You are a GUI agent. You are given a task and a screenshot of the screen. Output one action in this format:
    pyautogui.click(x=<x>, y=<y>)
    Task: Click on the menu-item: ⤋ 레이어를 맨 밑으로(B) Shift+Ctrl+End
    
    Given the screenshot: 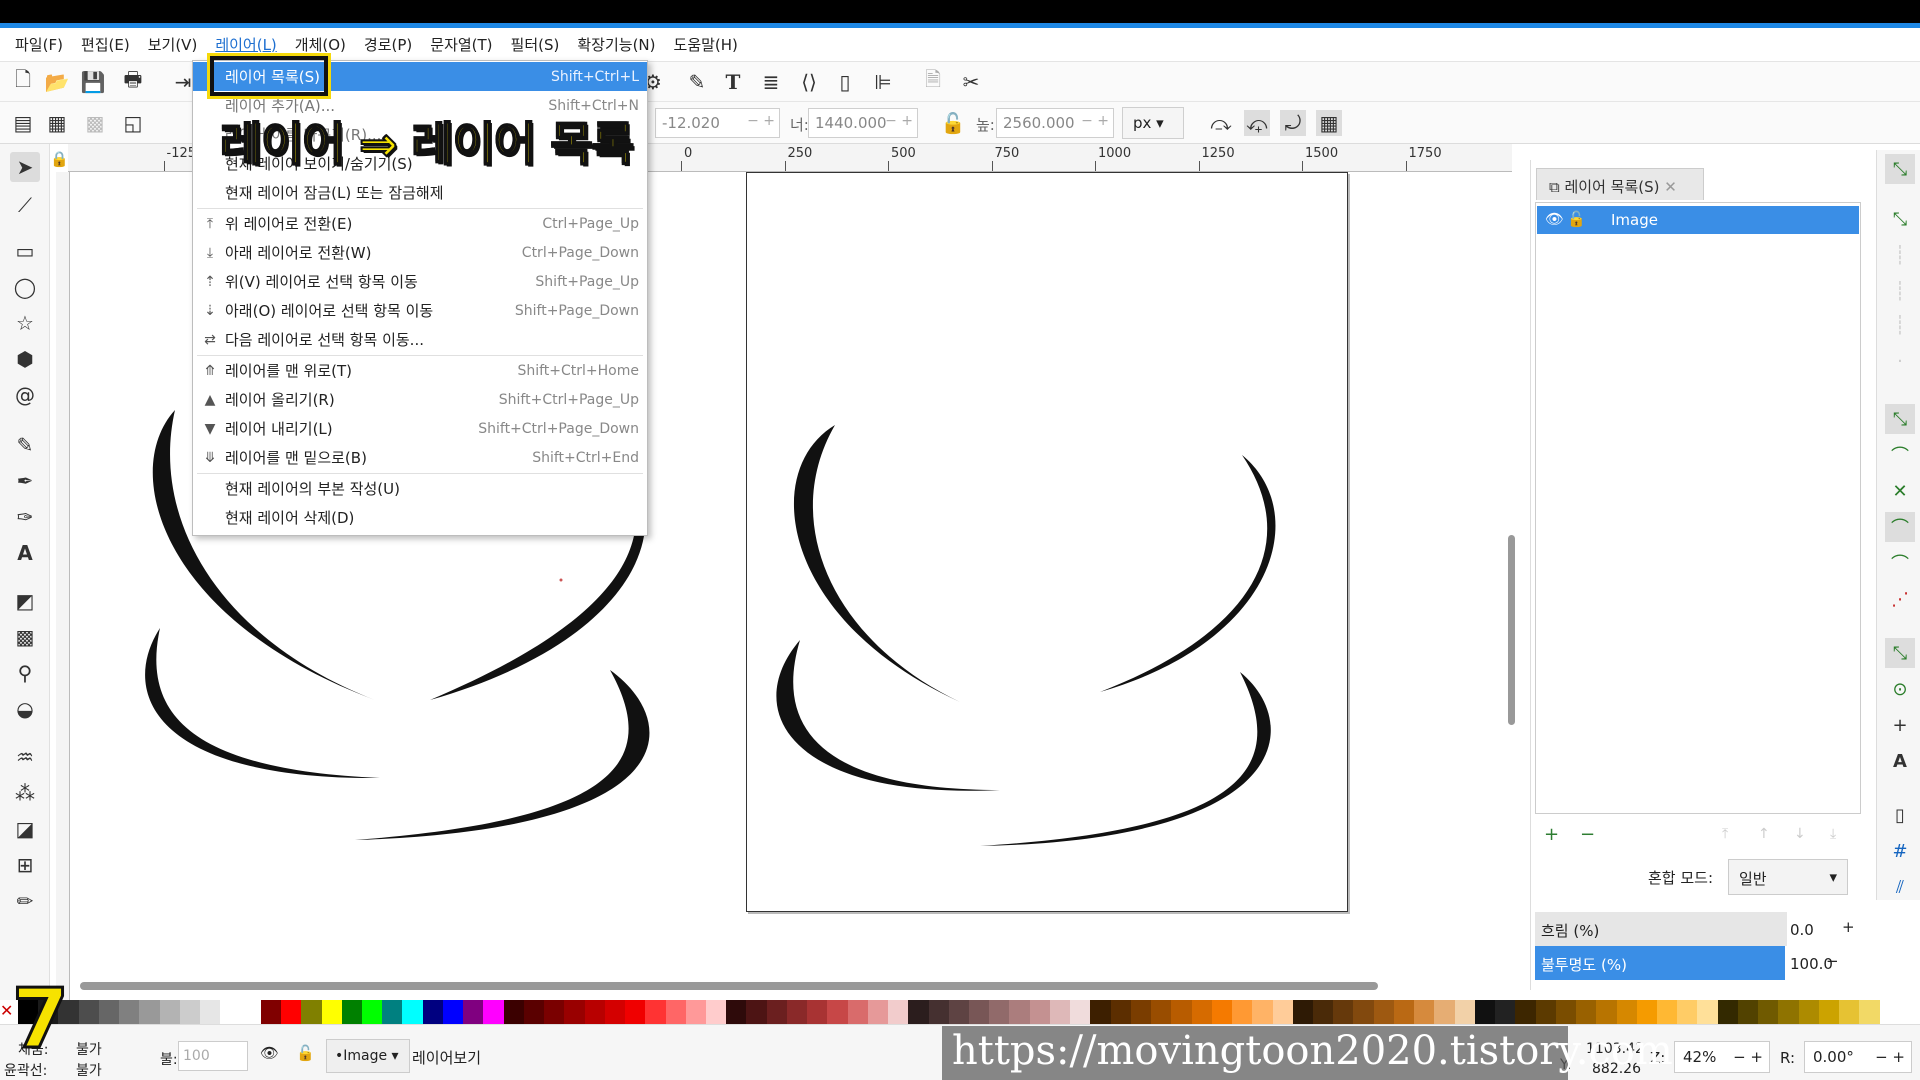 What is the action you would take?
    pyautogui.click(x=420, y=457)
    